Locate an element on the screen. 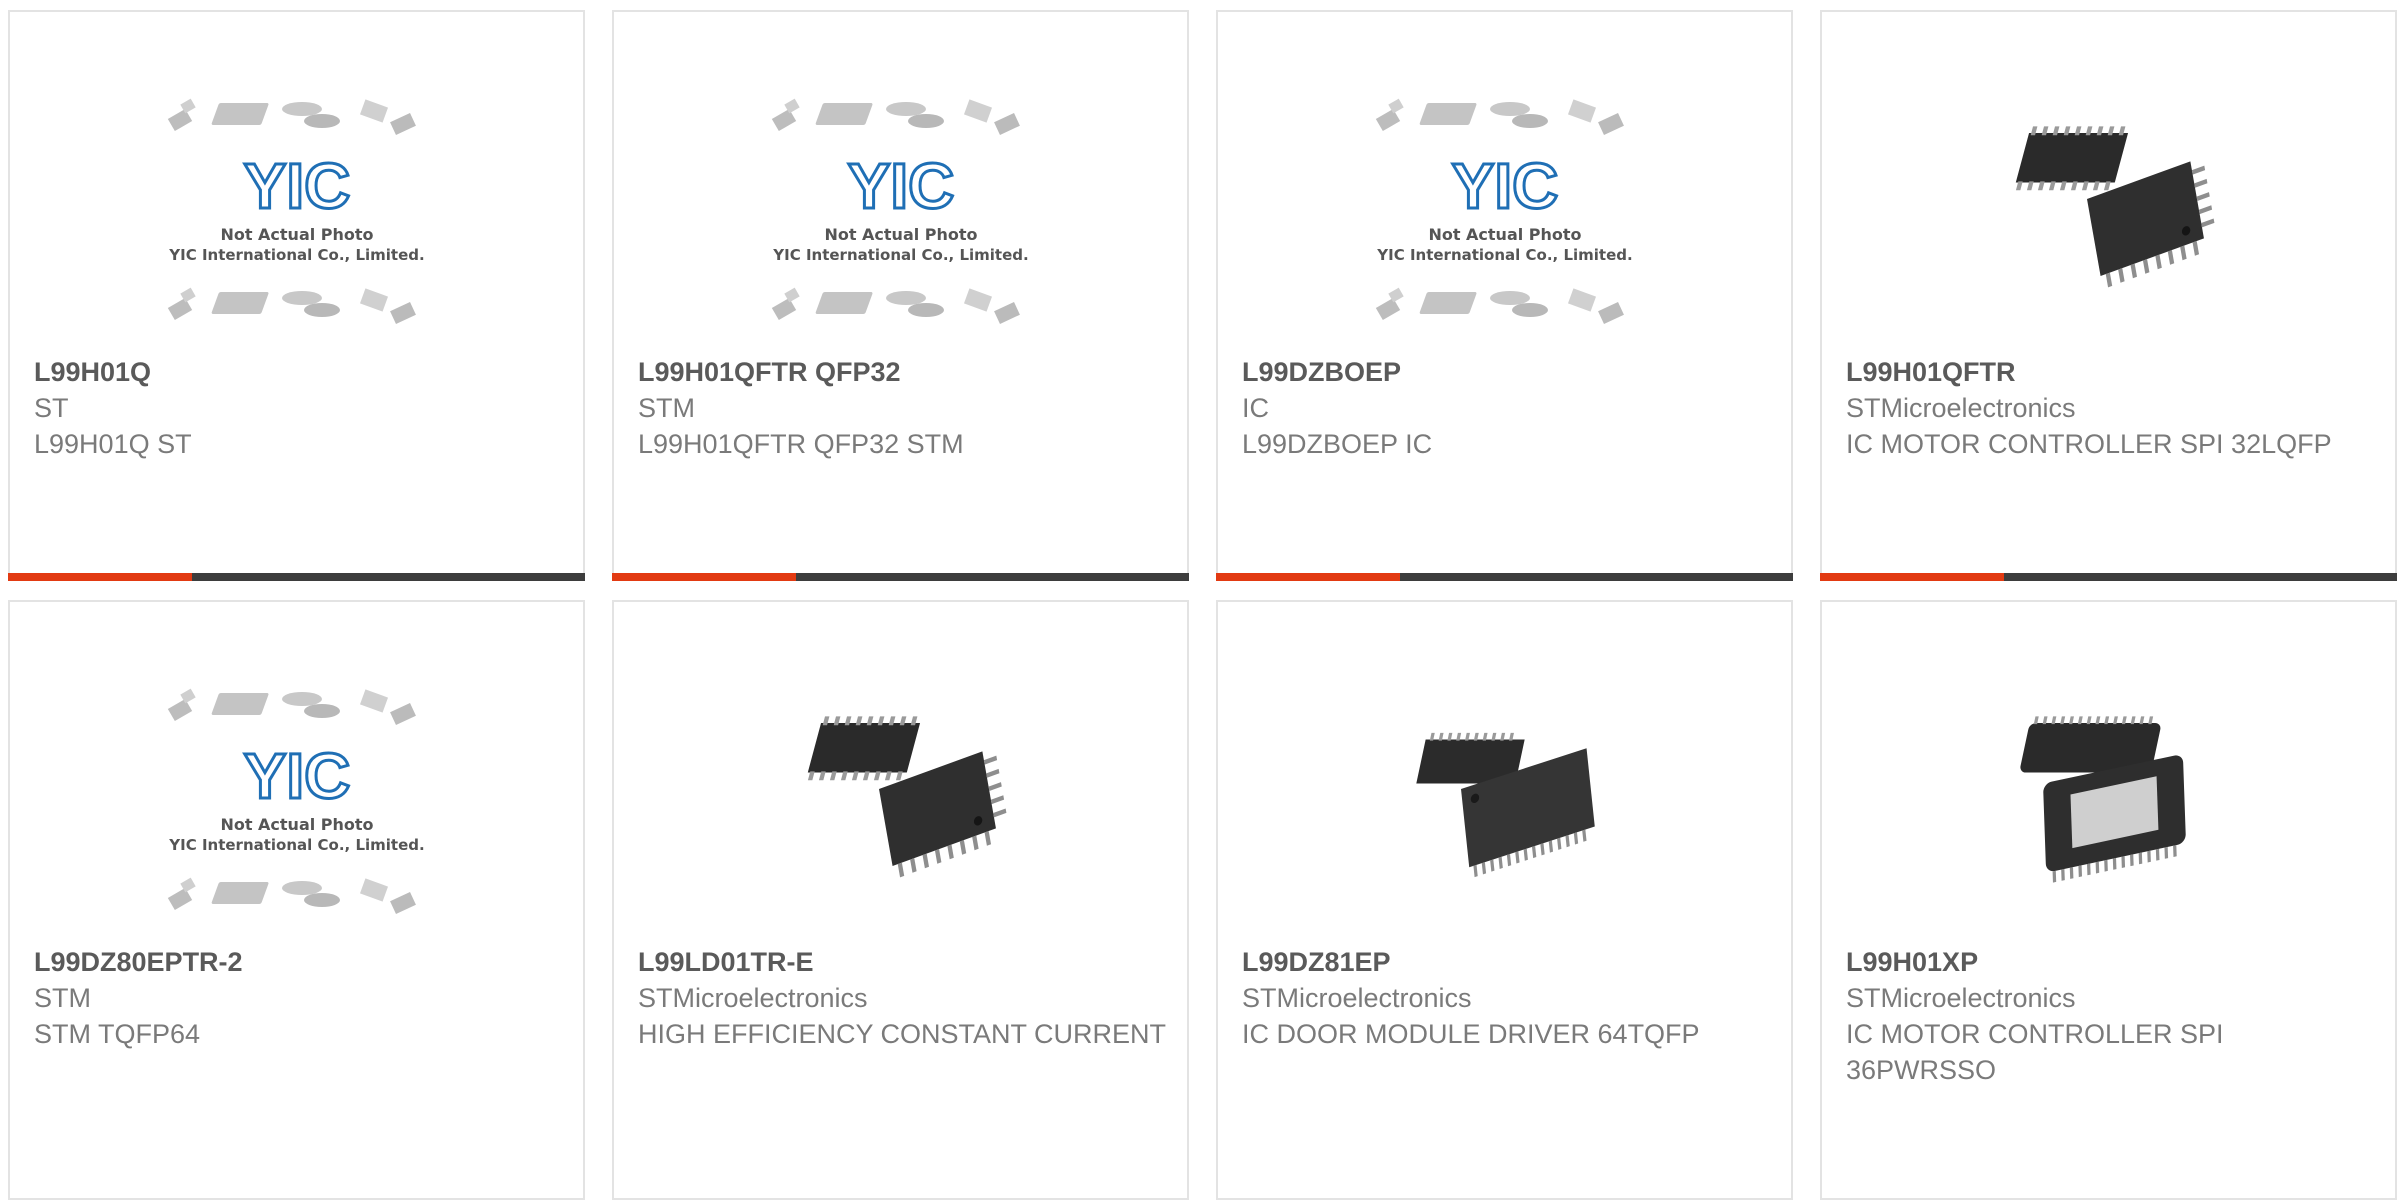 This screenshot has width=2400, height=1200. manufacturer: IC is located at coordinates (1255, 408).